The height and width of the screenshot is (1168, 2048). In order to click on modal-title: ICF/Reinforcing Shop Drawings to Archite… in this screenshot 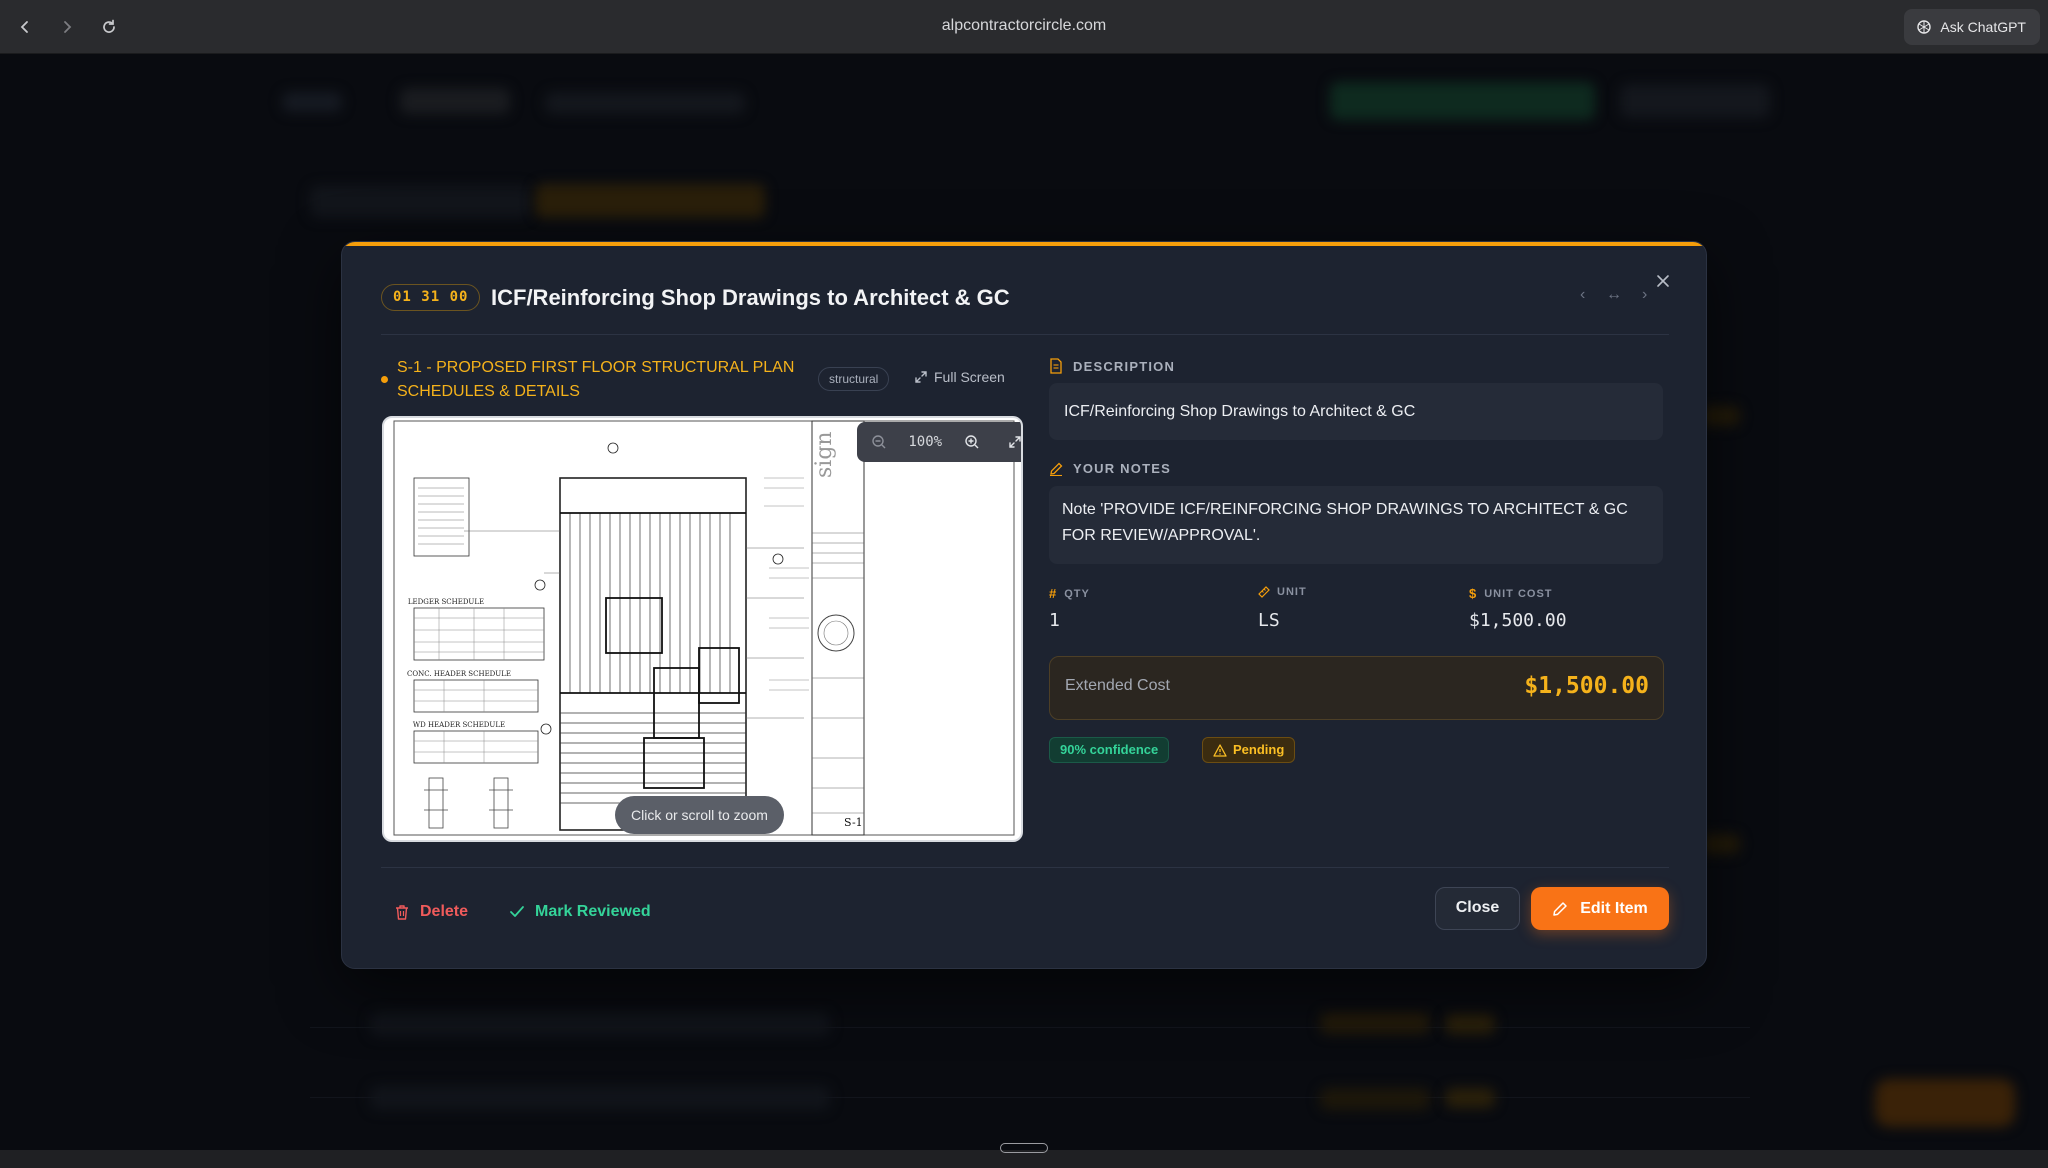, I will do `click(750, 297)`.